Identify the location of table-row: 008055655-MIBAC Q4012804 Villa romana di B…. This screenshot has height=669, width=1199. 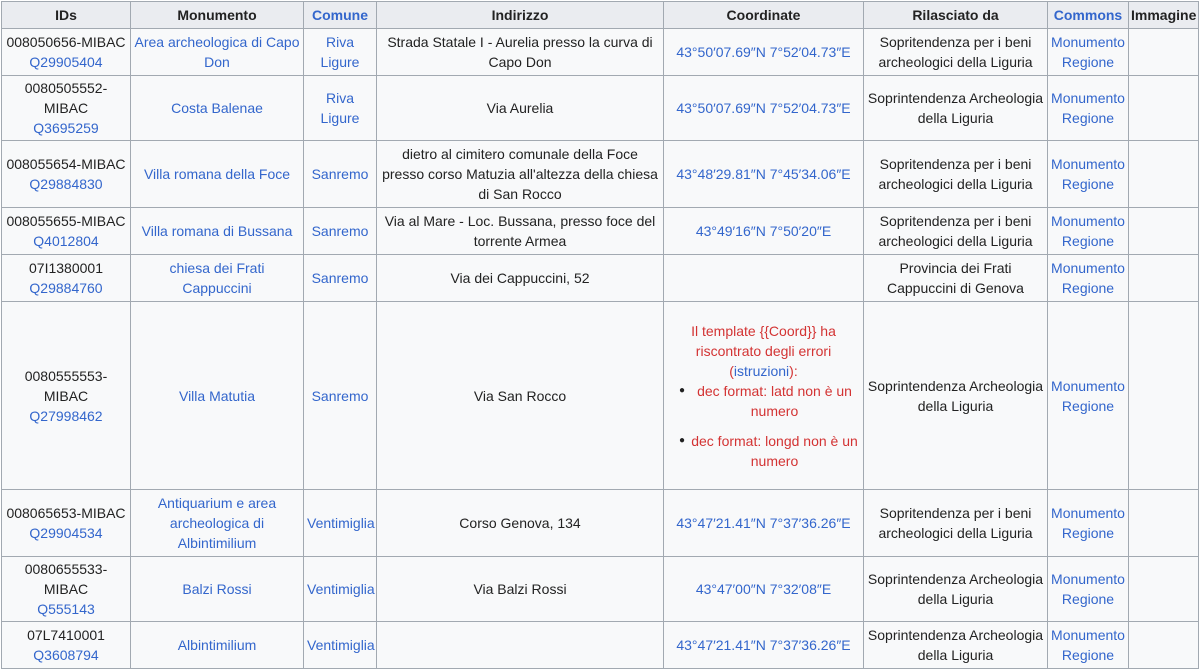
(600, 231).